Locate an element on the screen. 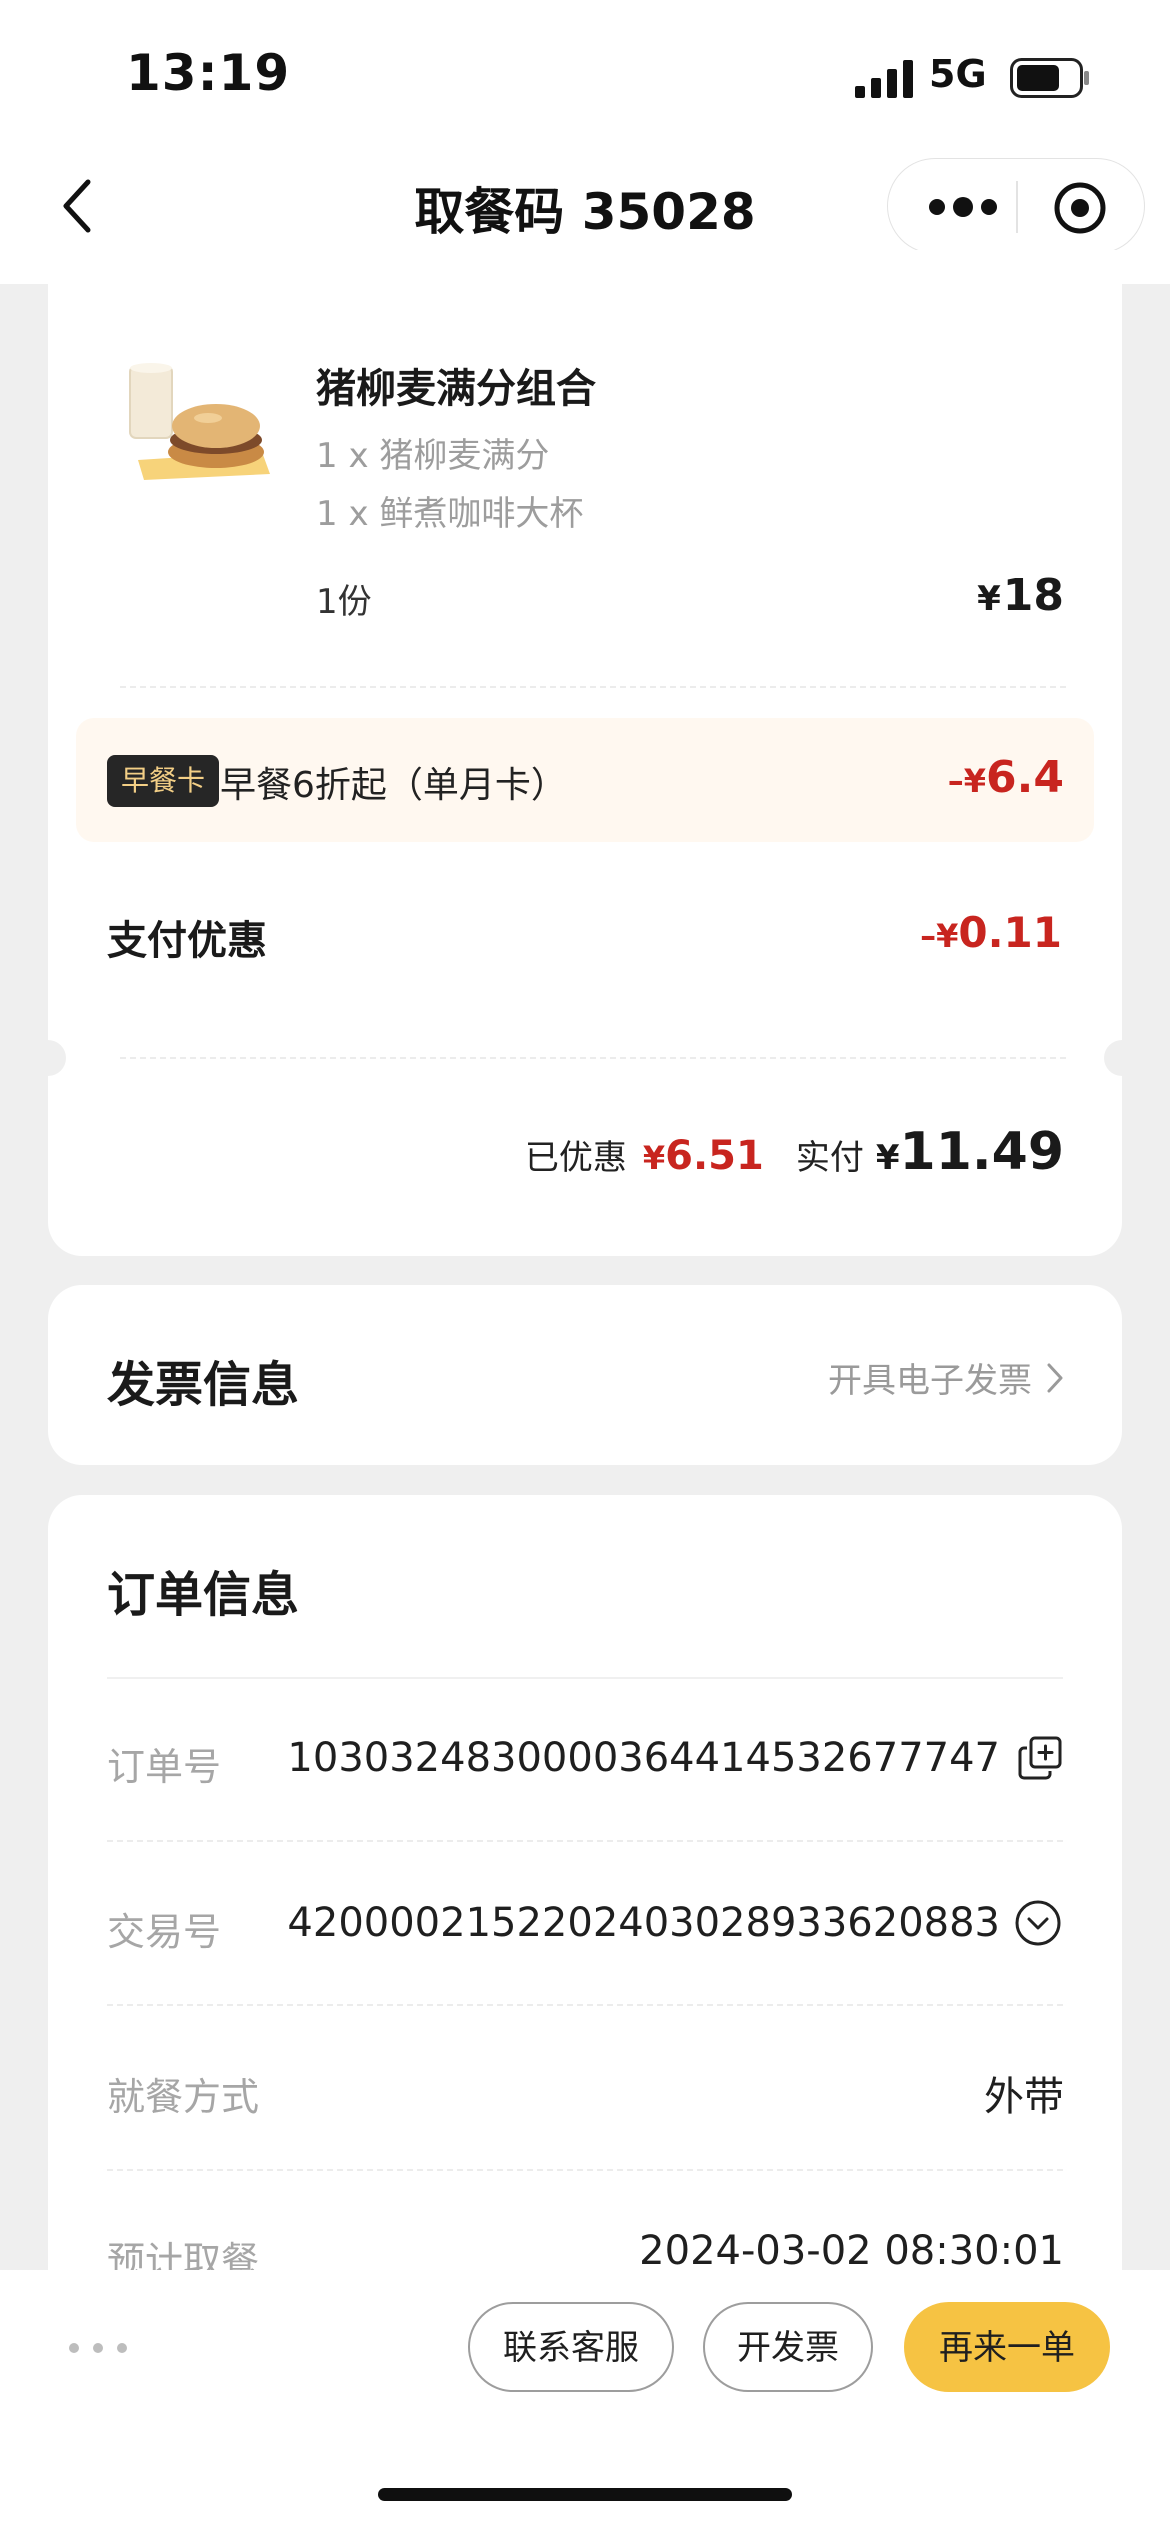 The width and height of the screenshot is (1170, 2532). discount-value: 6.4 is located at coordinates (1025, 777).